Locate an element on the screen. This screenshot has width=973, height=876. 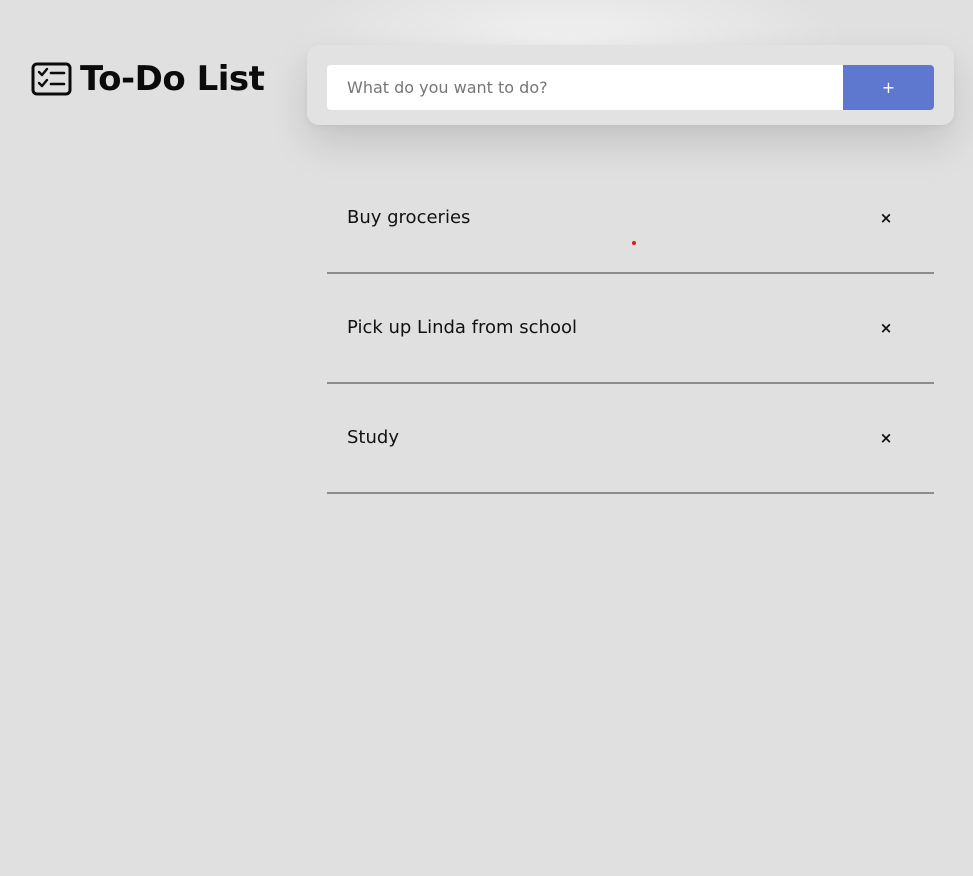
todo-form-panel: + is located at coordinates (630, 85).